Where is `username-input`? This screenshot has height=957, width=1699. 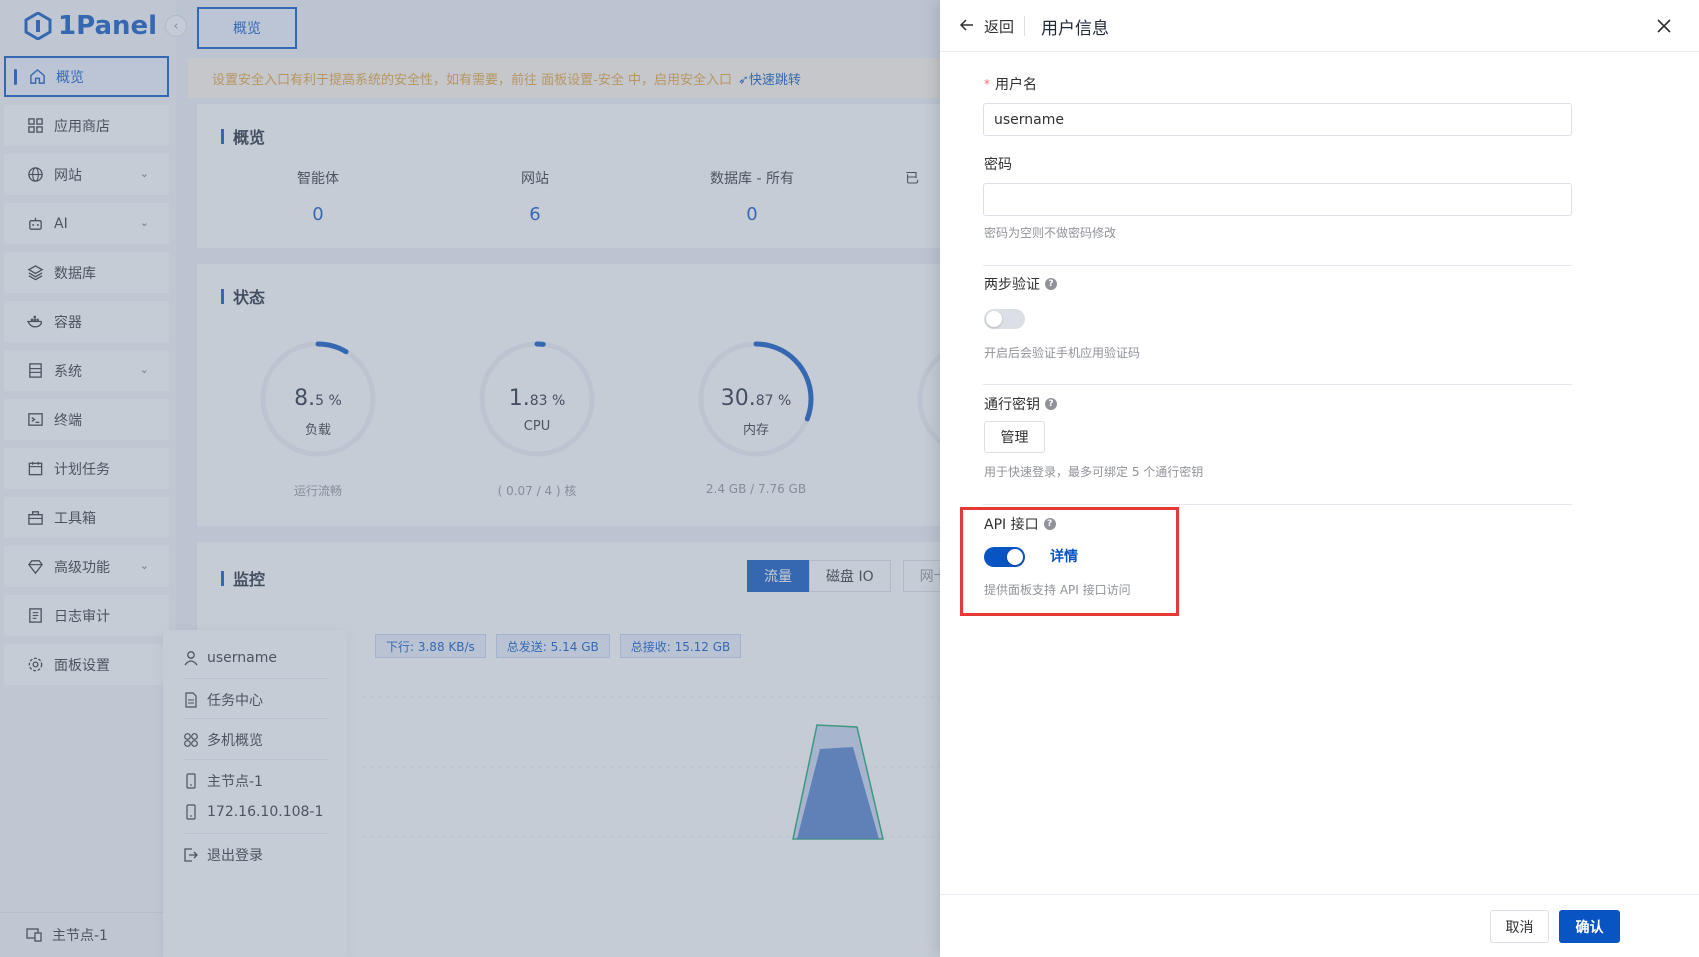 username-input is located at coordinates (1277, 119).